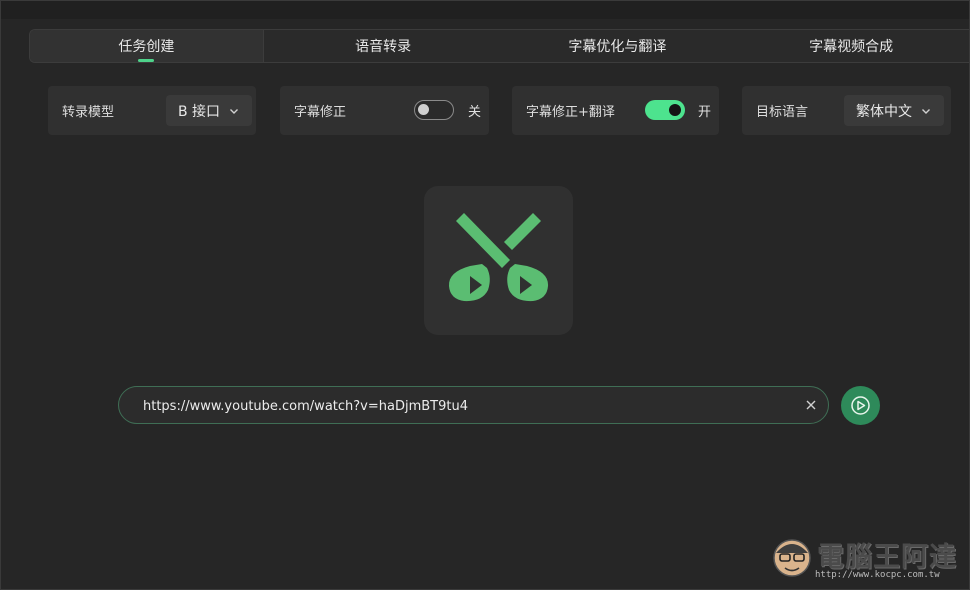  I want to click on subtitle-fix-translate-state: 开, so click(705, 112).